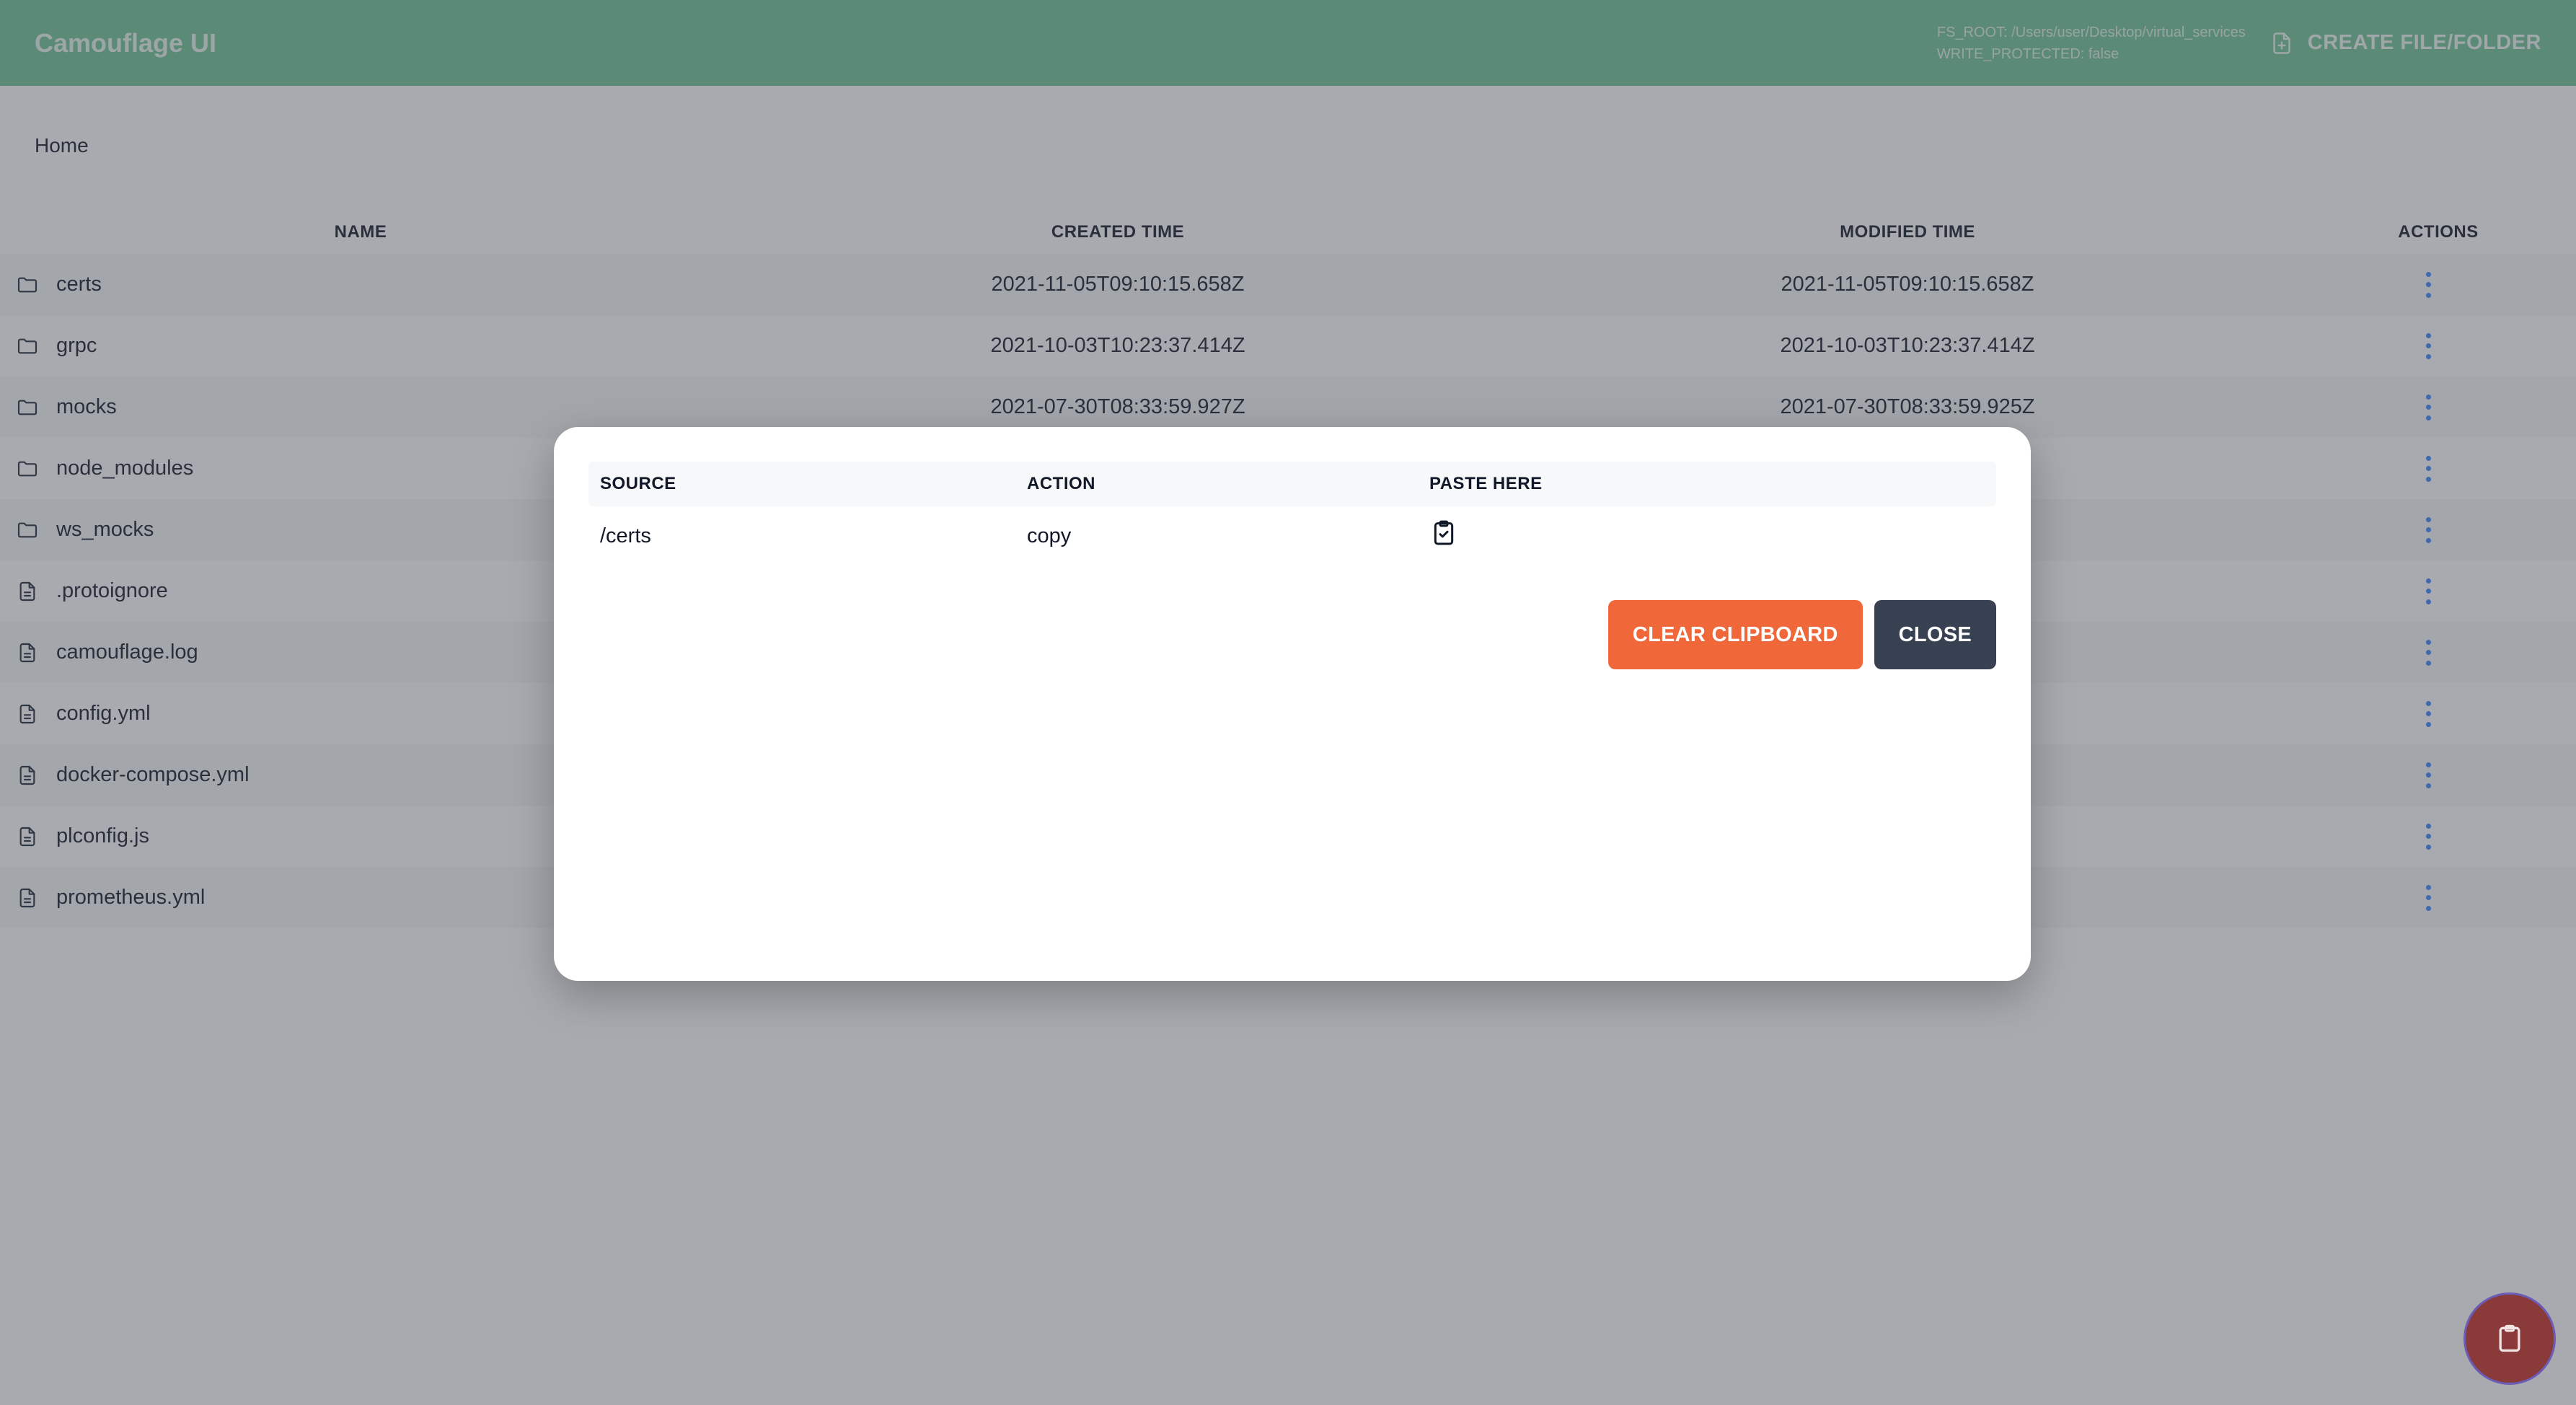 The height and width of the screenshot is (1405, 2576). I want to click on clipboard-table-header: SOURCE ACTION PASTE HERE, so click(1292, 484).